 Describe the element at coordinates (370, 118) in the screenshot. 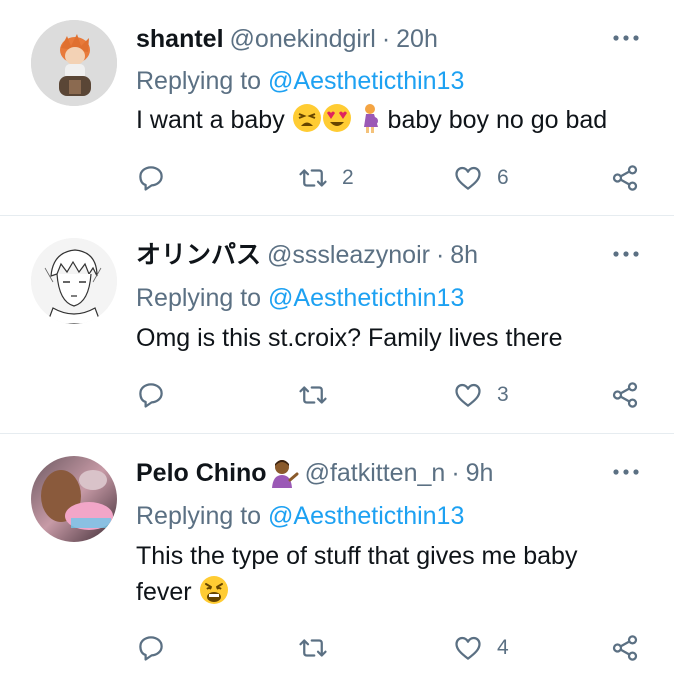

I see `pregnant-woman-emoji-icon` at that location.